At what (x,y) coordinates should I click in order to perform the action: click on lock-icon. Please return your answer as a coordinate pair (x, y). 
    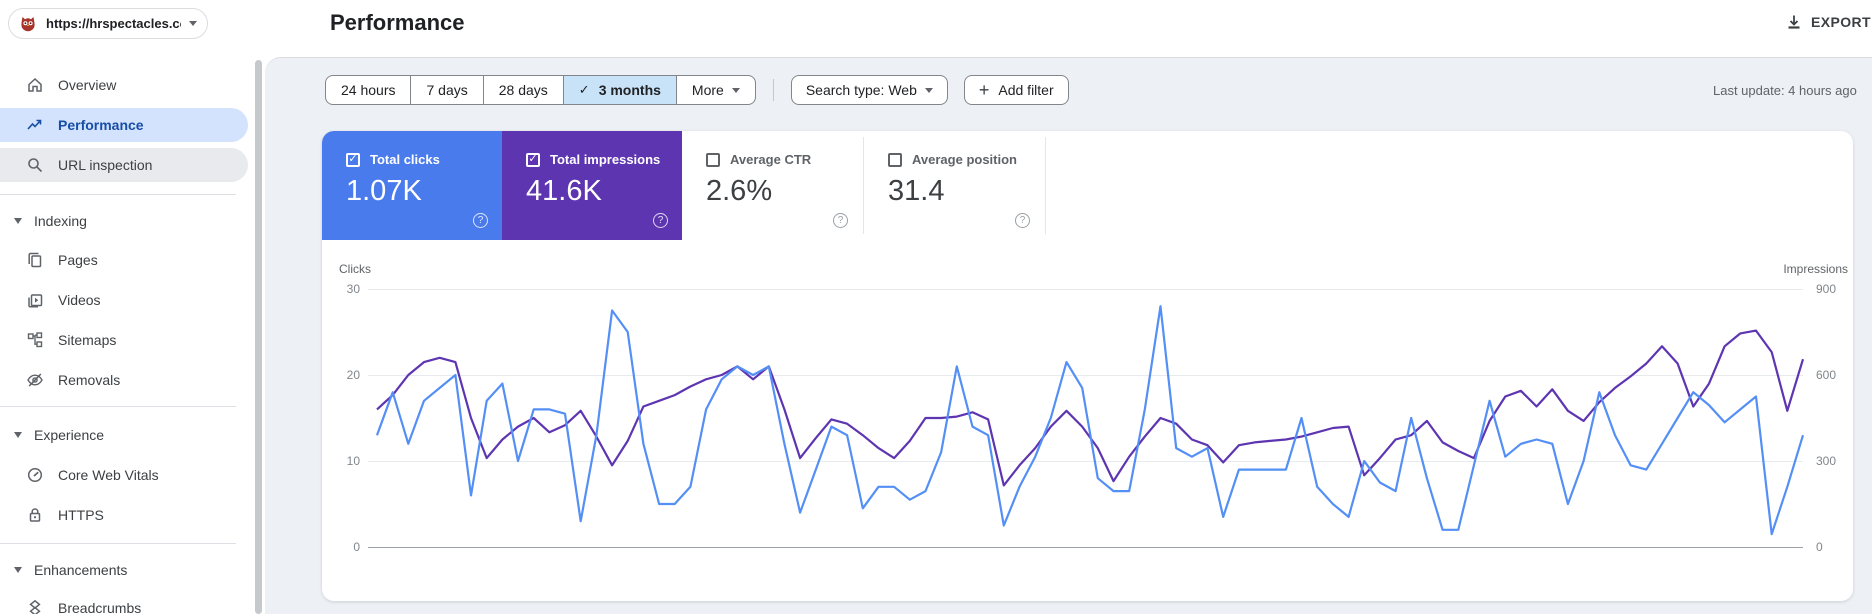
    Looking at the image, I should click on (35, 515).